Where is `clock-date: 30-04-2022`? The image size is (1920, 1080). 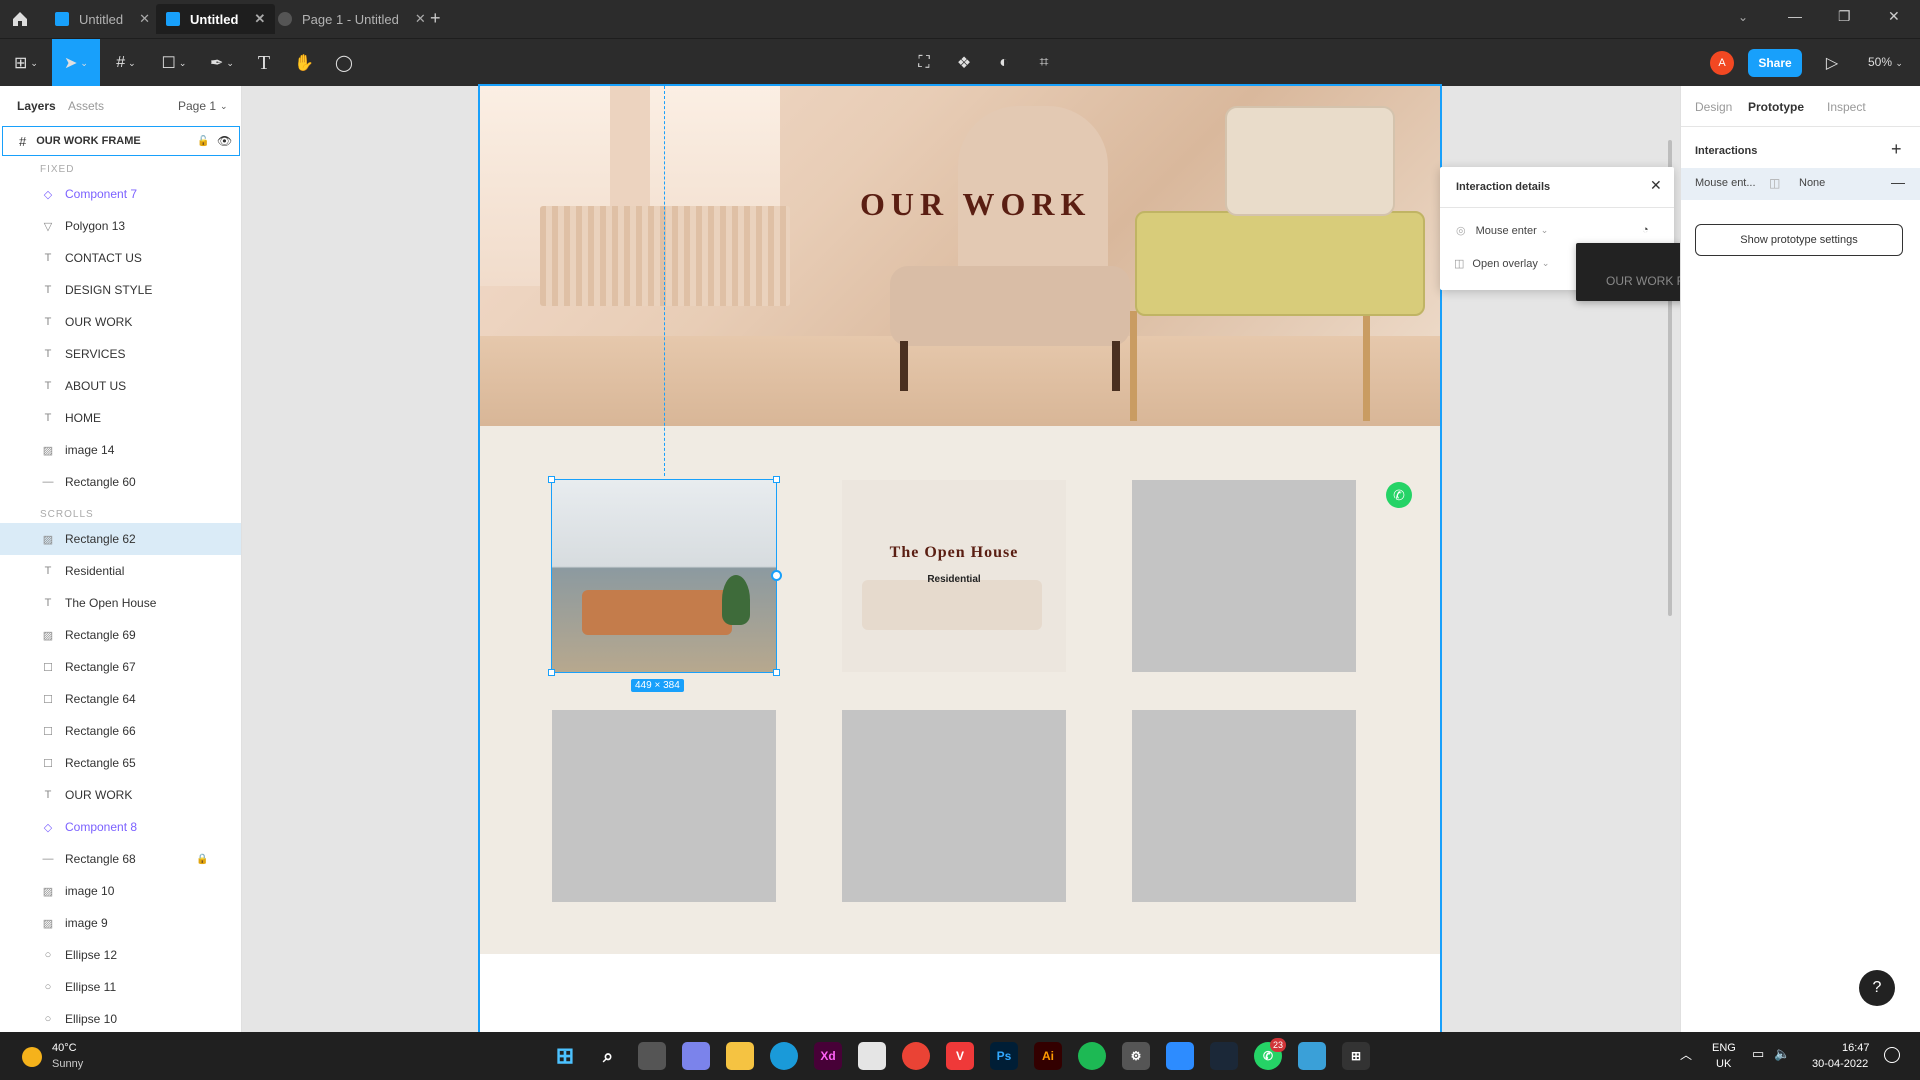 clock-date: 30-04-2022 is located at coordinates (1840, 1064).